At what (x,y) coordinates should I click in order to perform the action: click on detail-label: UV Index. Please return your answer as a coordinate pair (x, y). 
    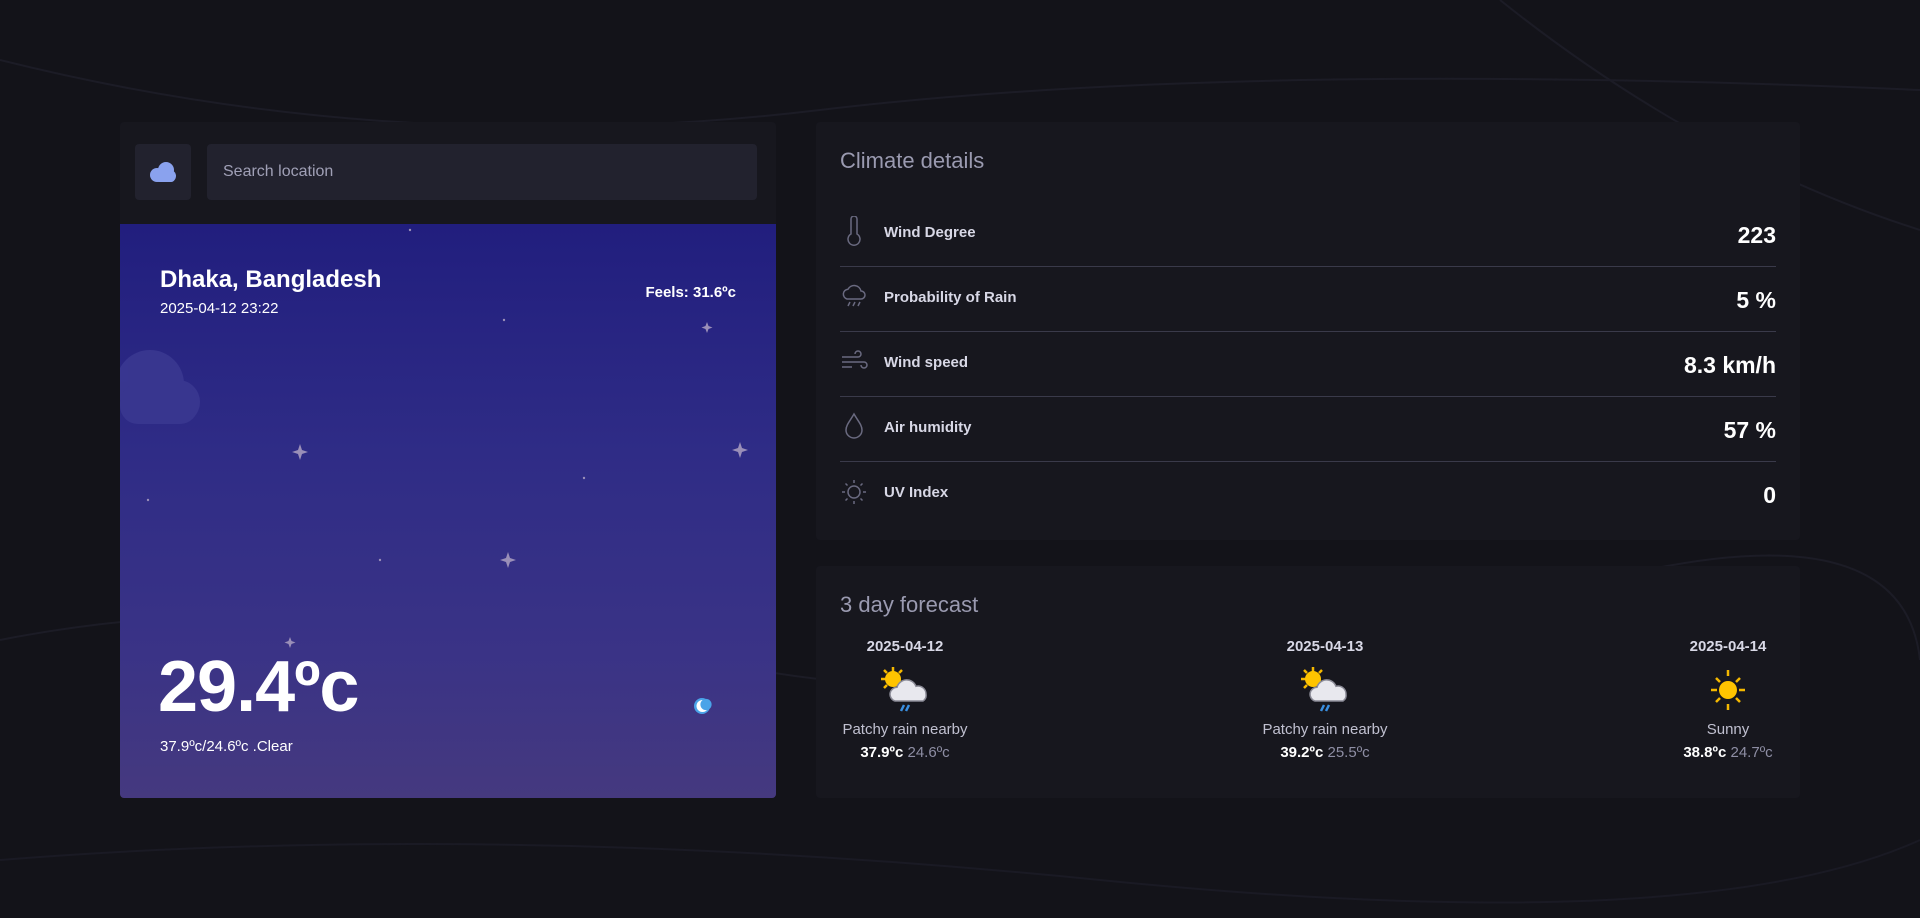
    Looking at the image, I should click on (916, 492).